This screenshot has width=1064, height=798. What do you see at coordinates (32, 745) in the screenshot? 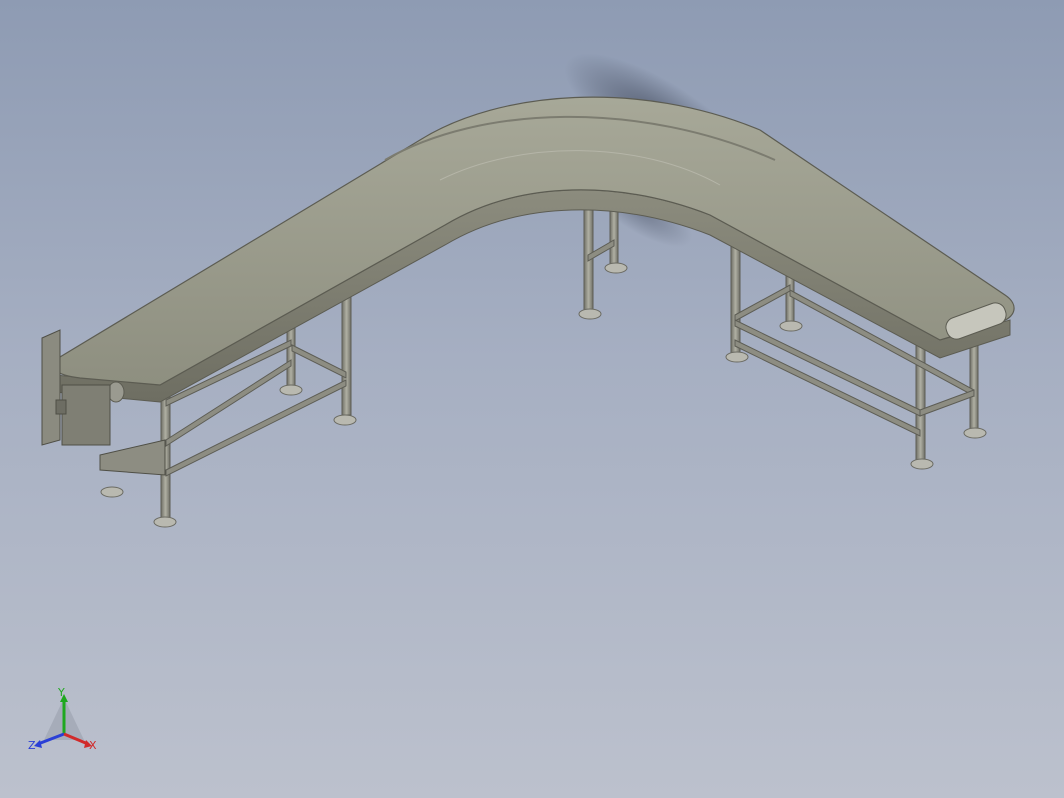
I see `triad-z-label: Z` at bounding box center [32, 745].